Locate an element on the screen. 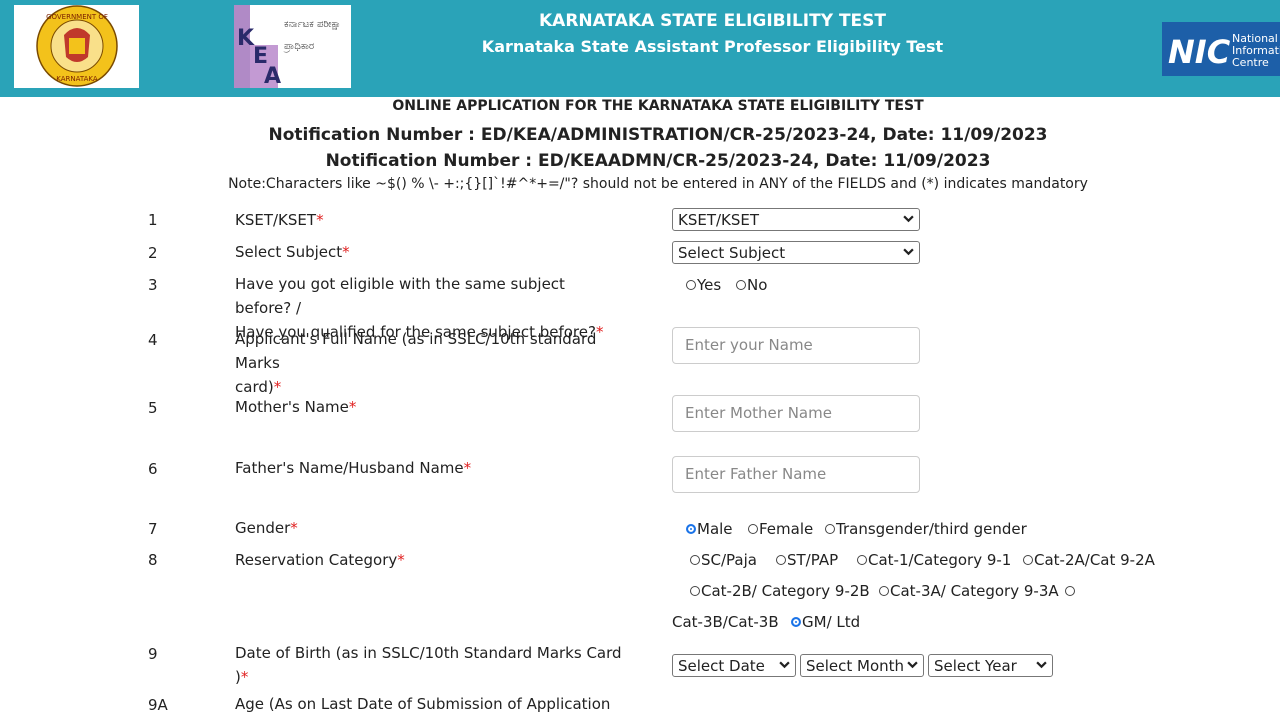  category-cat3b-radio is located at coordinates (1070, 591).